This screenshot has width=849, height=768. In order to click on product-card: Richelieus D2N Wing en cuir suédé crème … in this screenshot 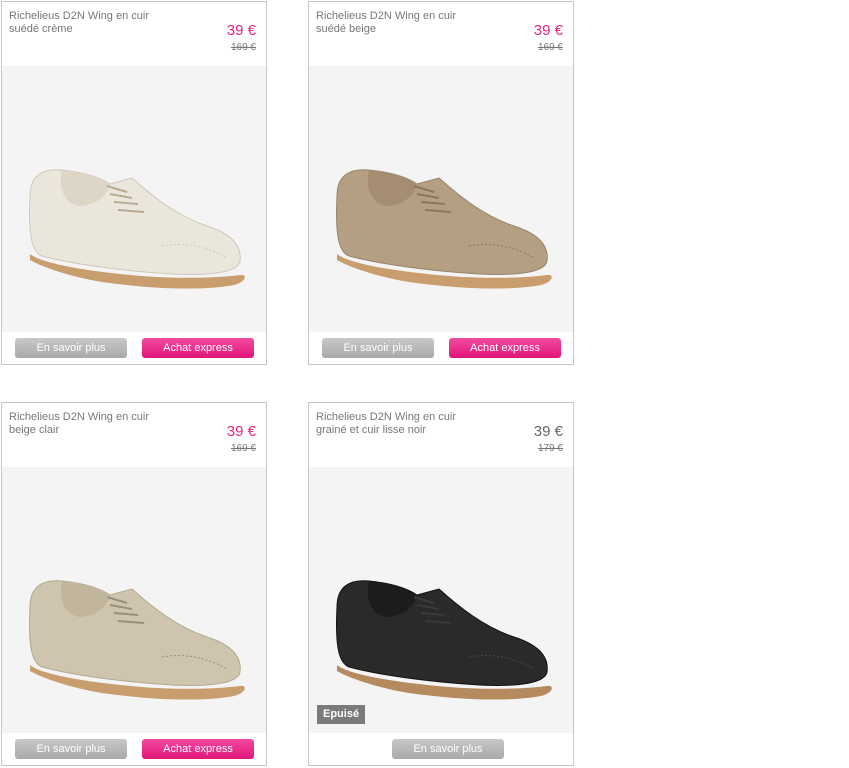, I will do `click(134, 183)`.